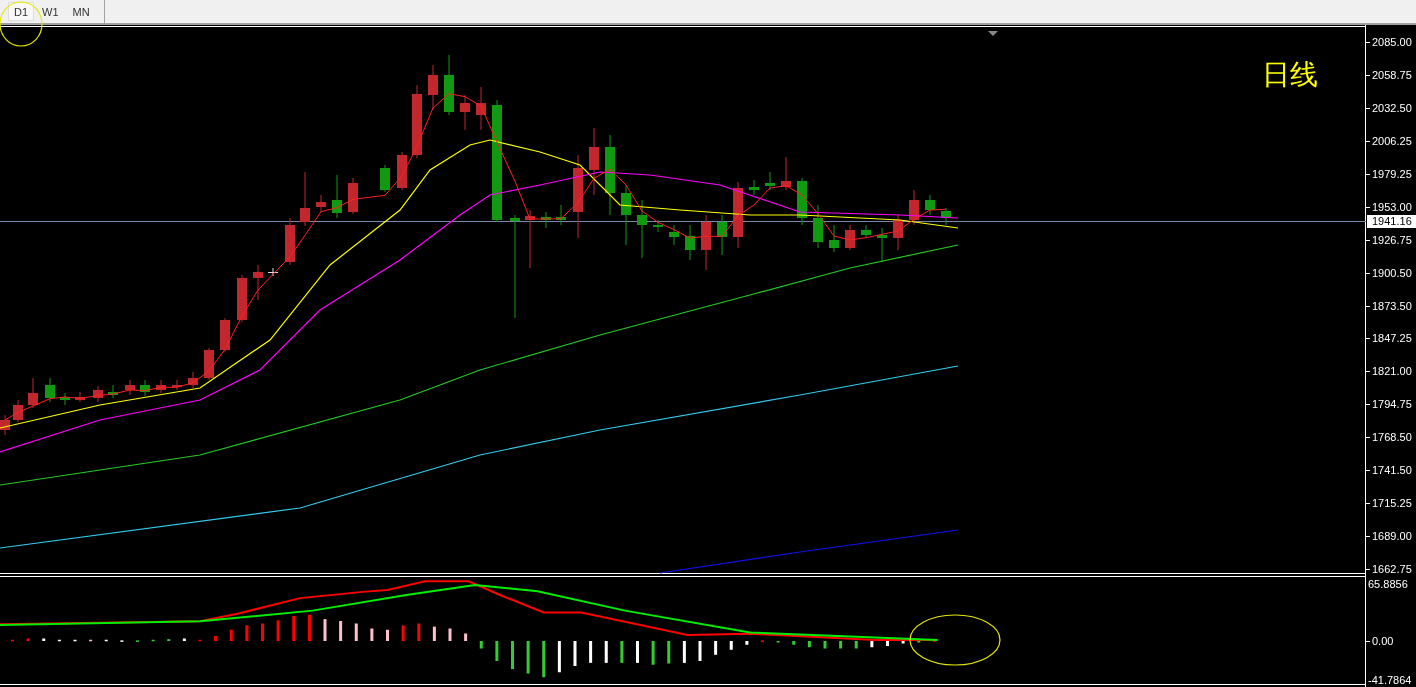  What do you see at coordinates (1290, 75) in the screenshot?
I see `chart-label: 日线` at bounding box center [1290, 75].